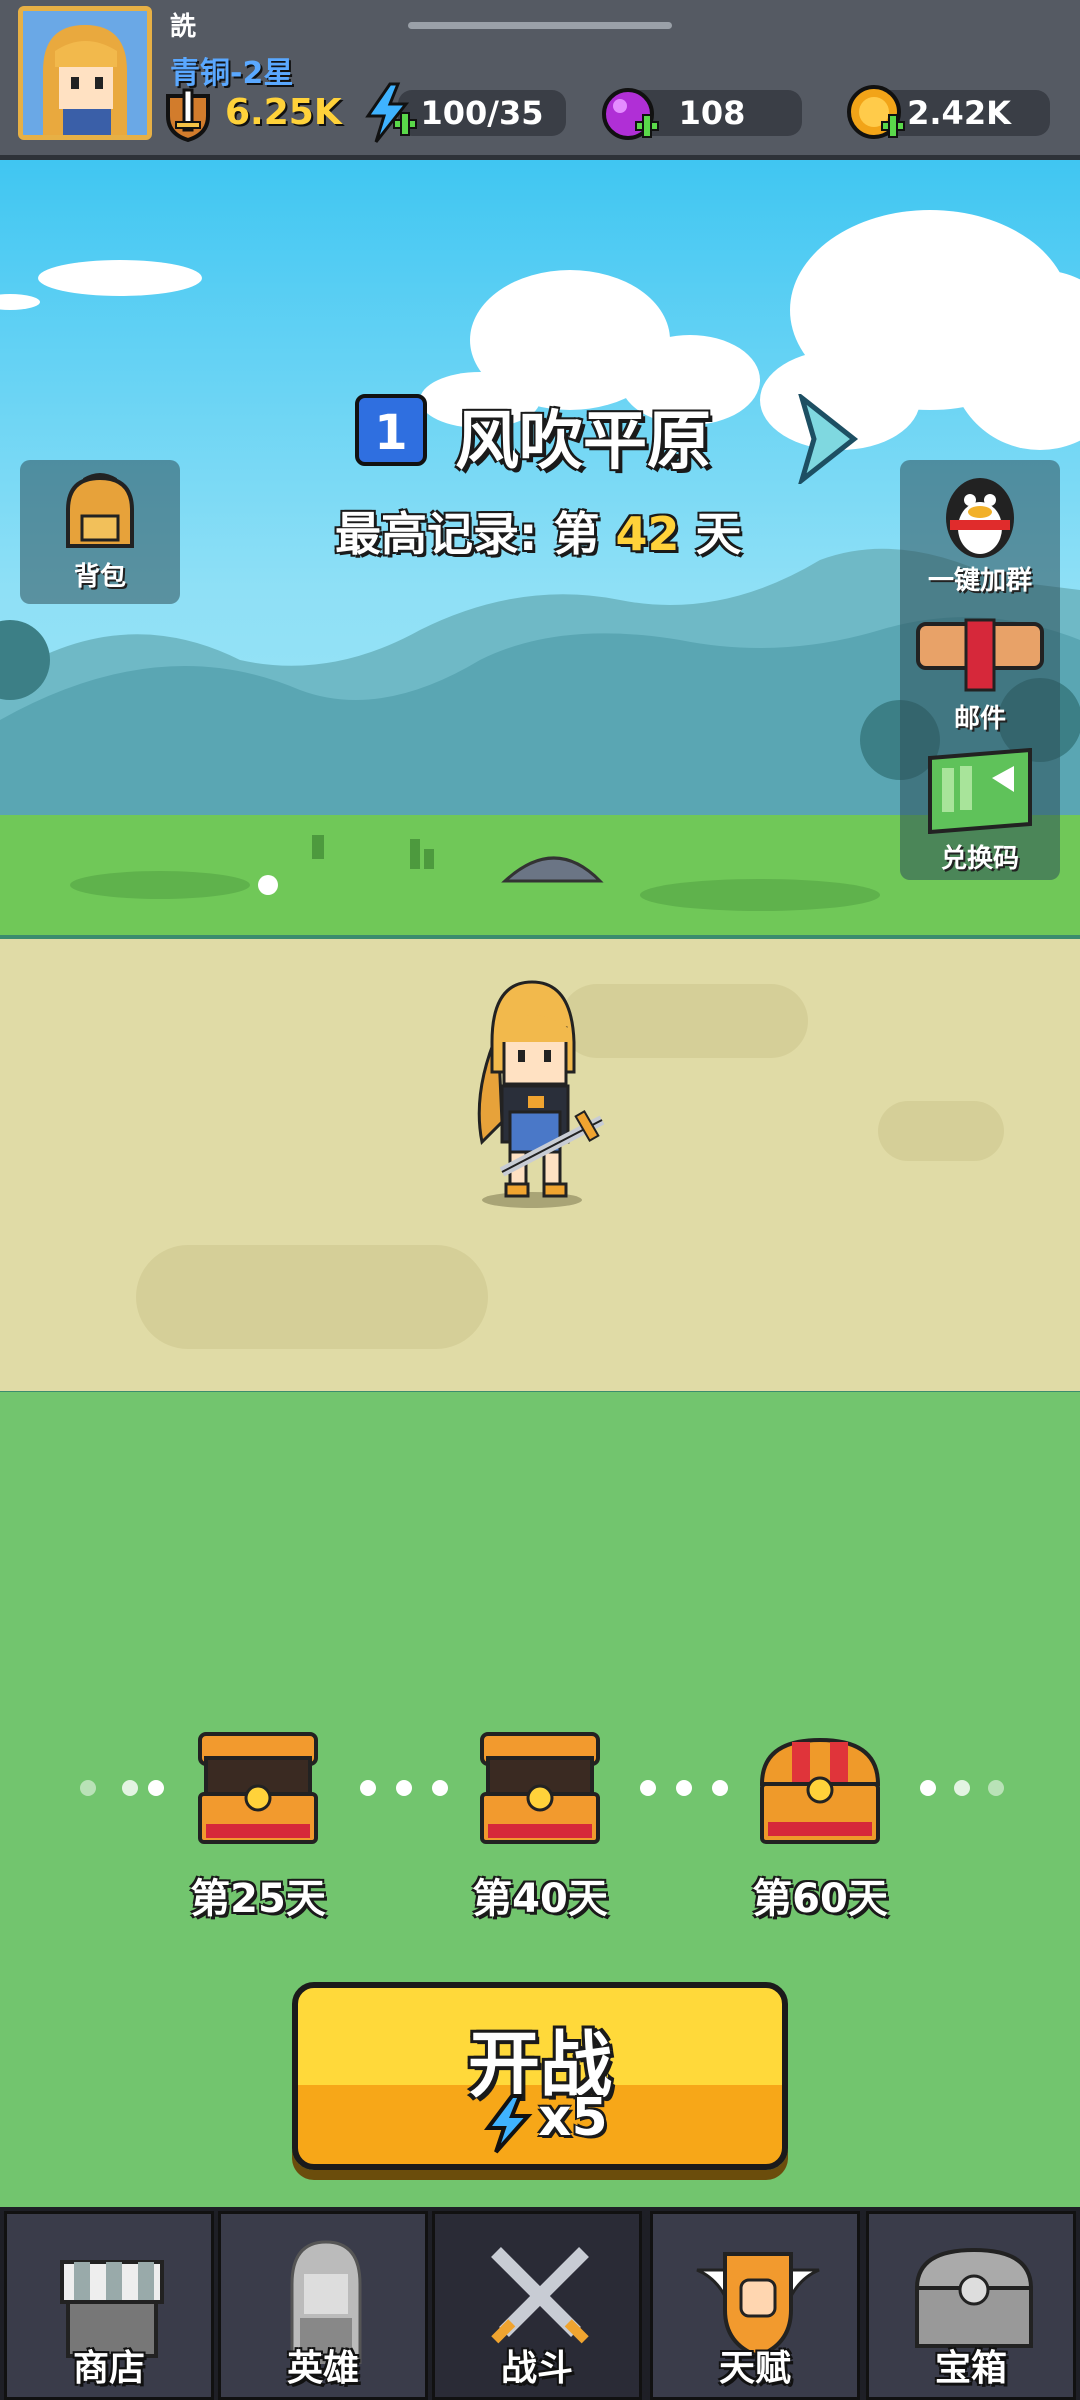  I want to click on chest-day-label: 第40天, so click(540, 1899).